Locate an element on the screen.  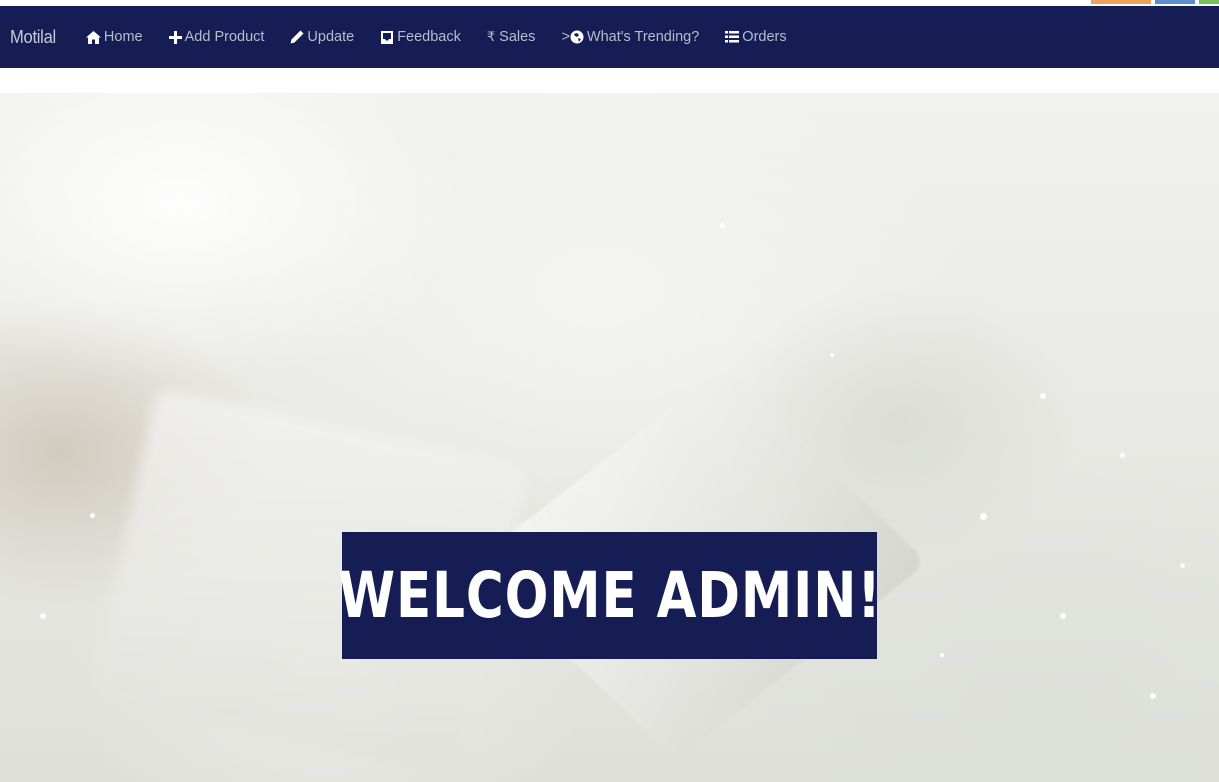
nav-item-label: Orders is located at coordinates (764, 37).